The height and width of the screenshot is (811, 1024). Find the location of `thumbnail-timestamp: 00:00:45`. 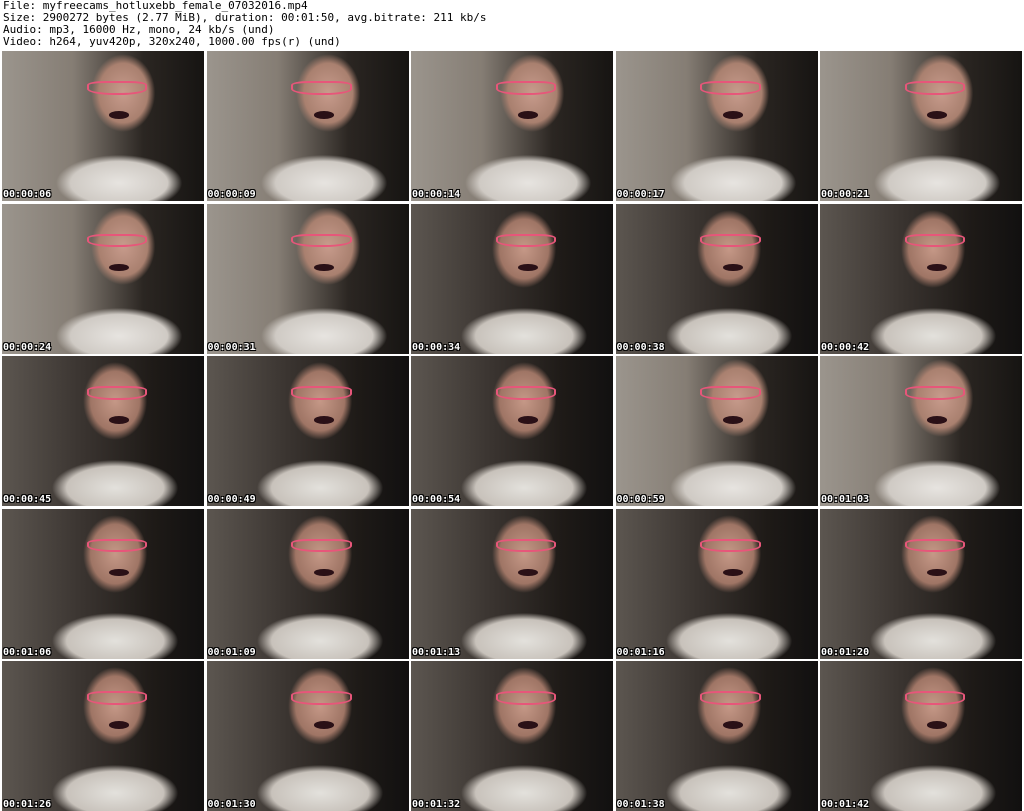

thumbnail-timestamp: 00:00:45 is located at coordinates (27, 499).